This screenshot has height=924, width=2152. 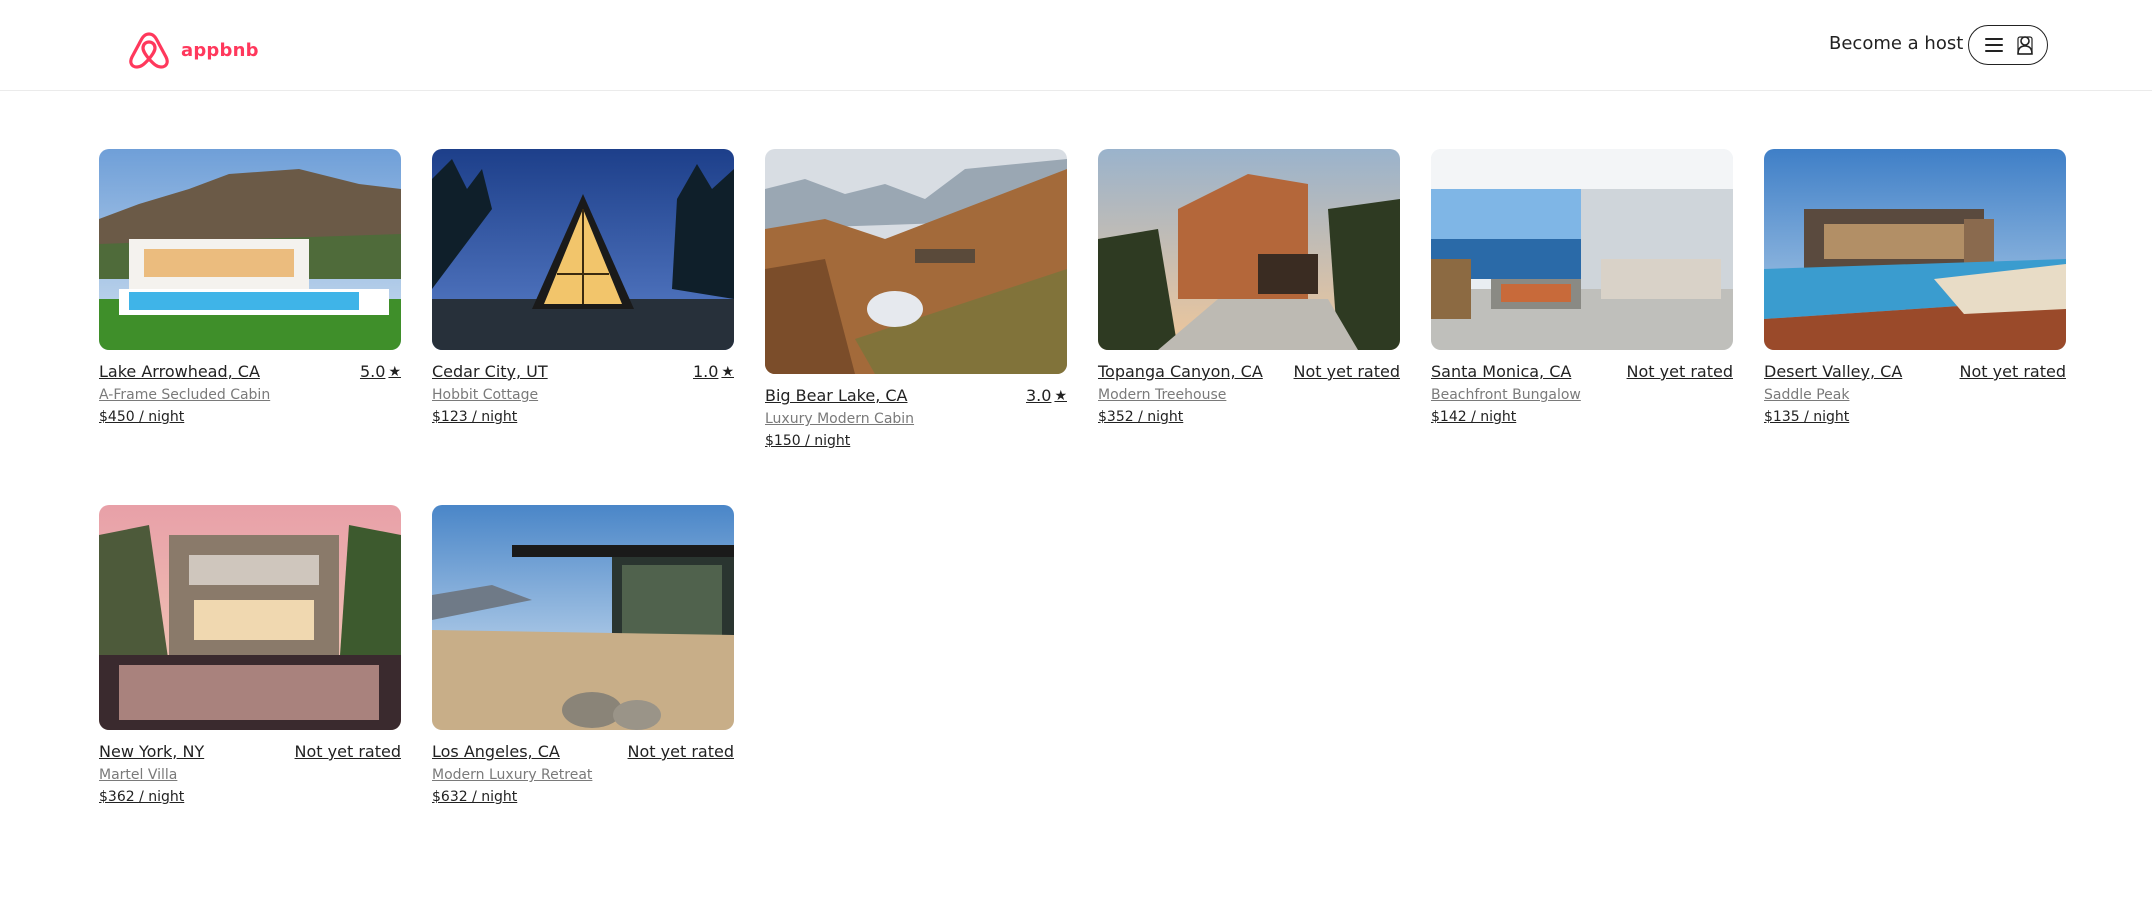 I want to click on listing-title: Martel Villa, so click(x=250, y=775).